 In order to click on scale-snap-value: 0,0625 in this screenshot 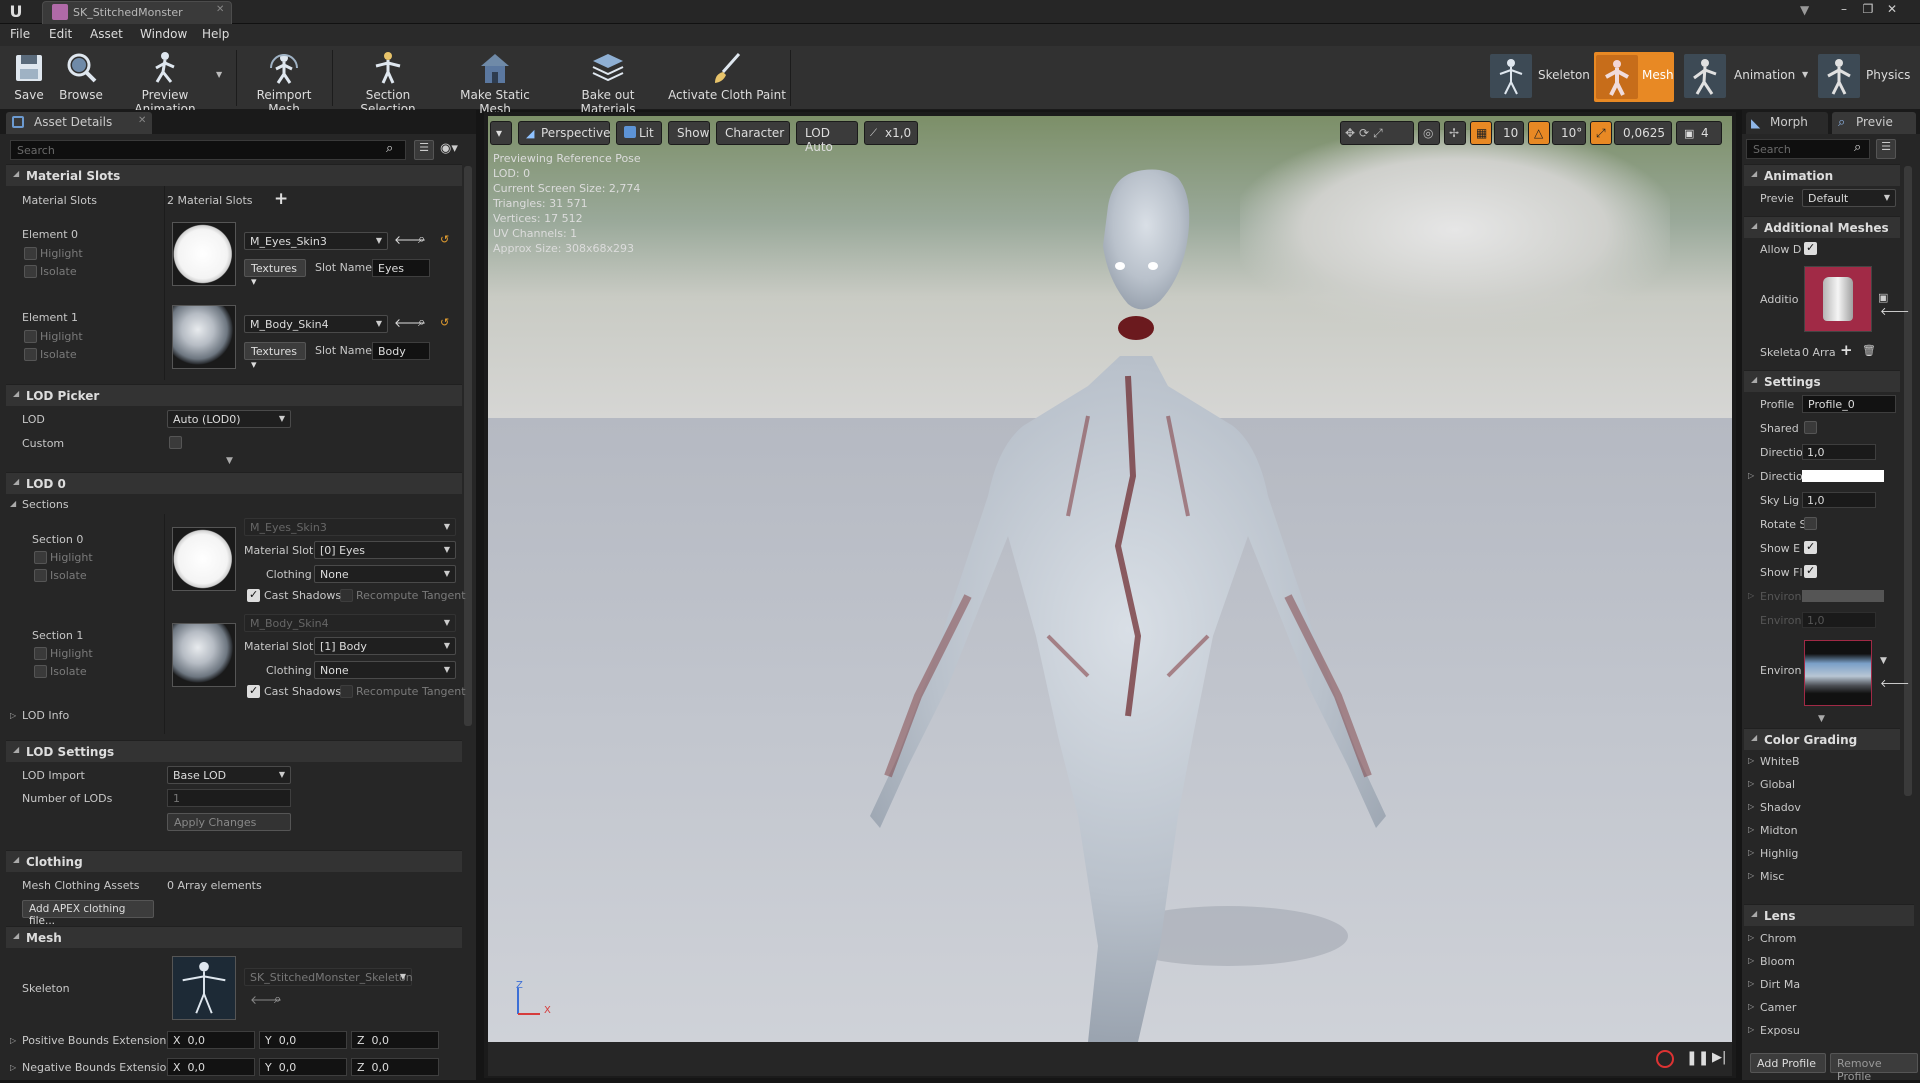, I will do `click(1643, 133)`.